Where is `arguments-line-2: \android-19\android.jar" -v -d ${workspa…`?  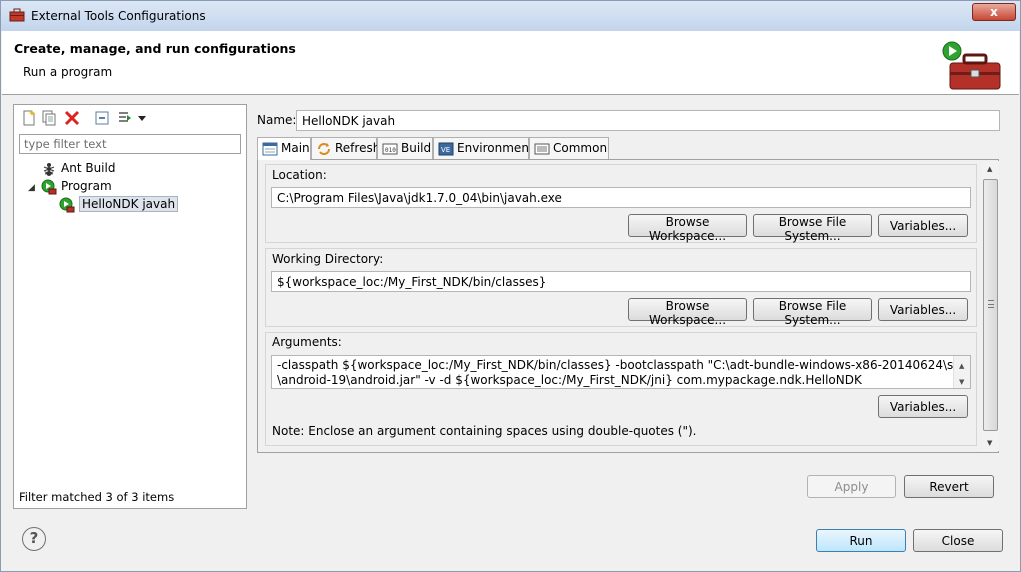 arguments-line-2: \android-19\android.jar" -v -d ${workspa… is located at coordinates (569, 380).